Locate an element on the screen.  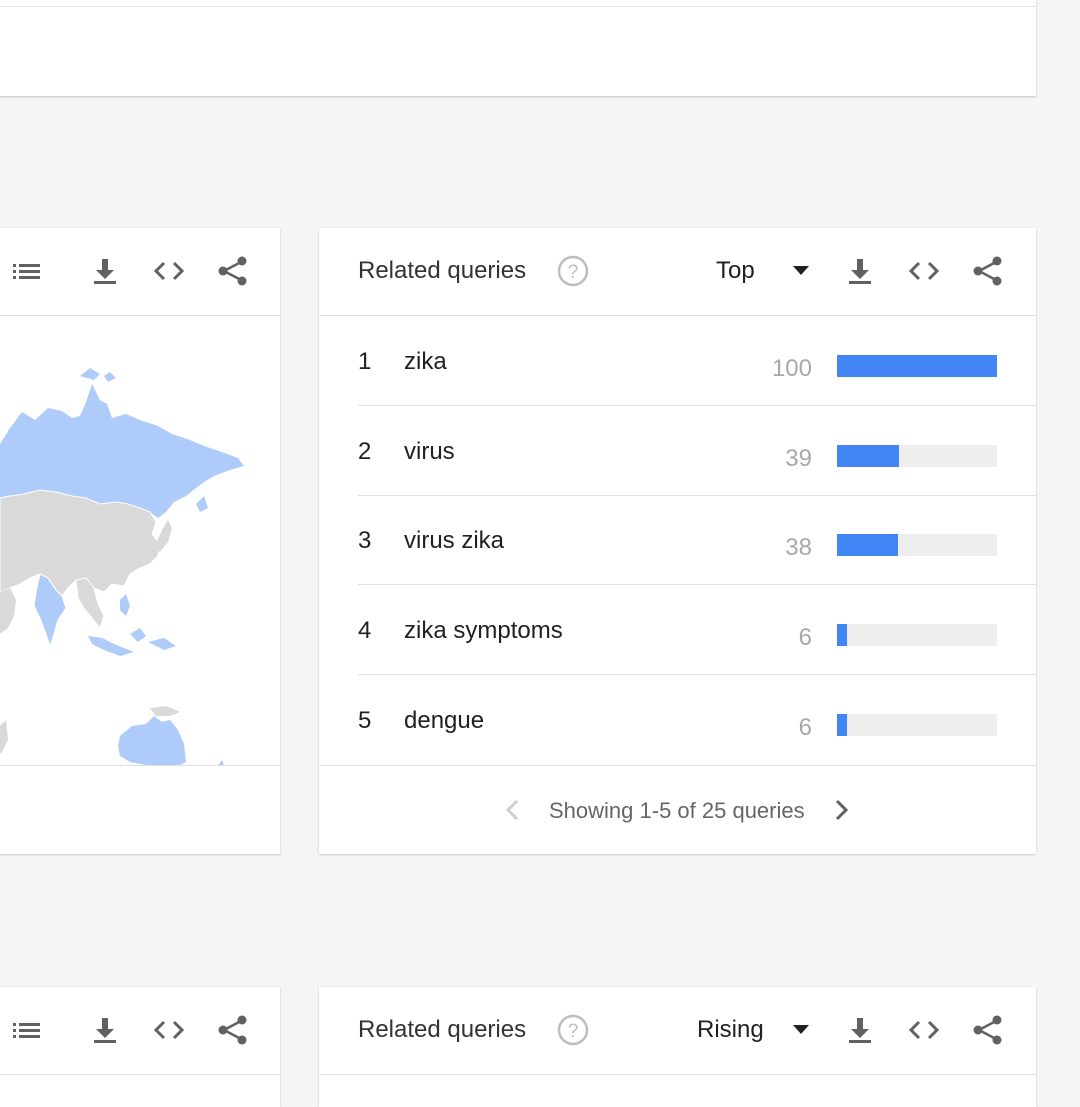
rank: 4 is located at coordinates (365, 630).